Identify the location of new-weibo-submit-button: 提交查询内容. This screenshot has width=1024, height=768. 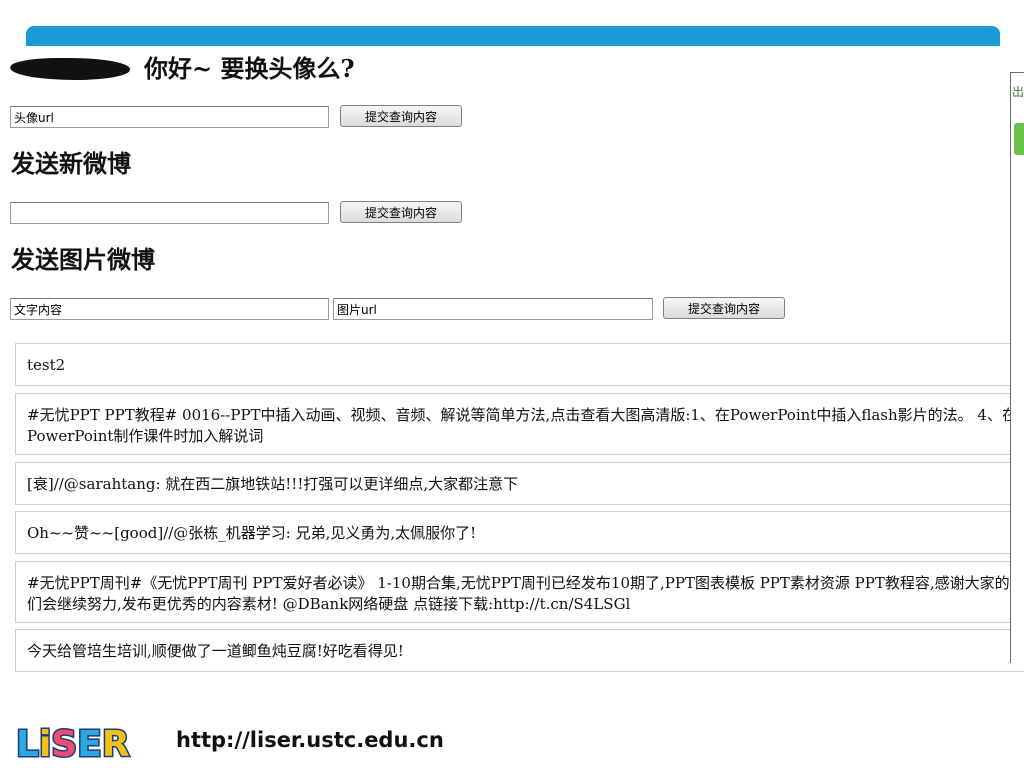
(401, 212).